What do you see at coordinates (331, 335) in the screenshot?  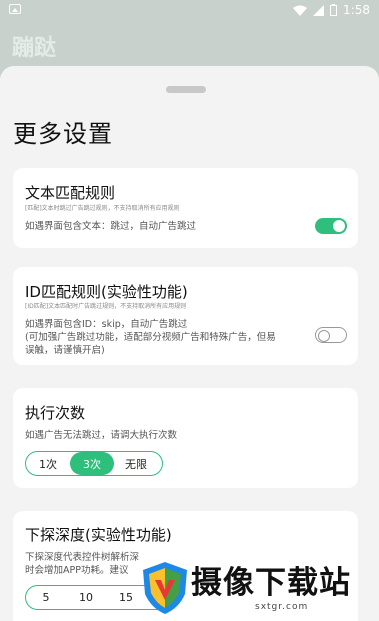 I see `id-match-toggle` at bounding box center [331, 335].